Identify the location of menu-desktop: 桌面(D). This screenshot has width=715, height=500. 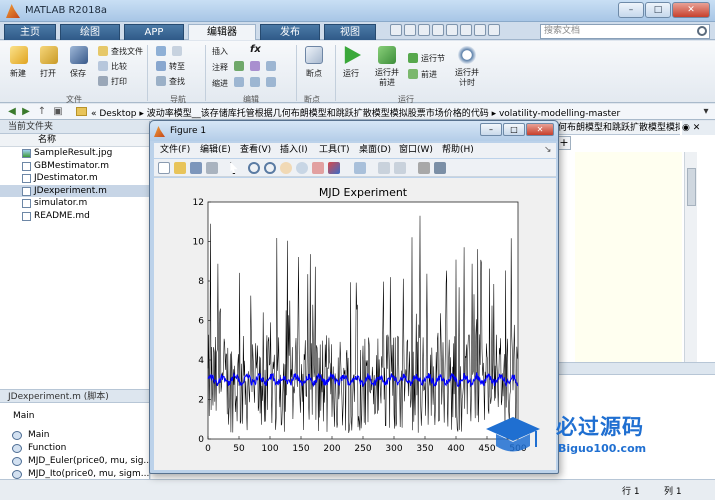
(375, 150).